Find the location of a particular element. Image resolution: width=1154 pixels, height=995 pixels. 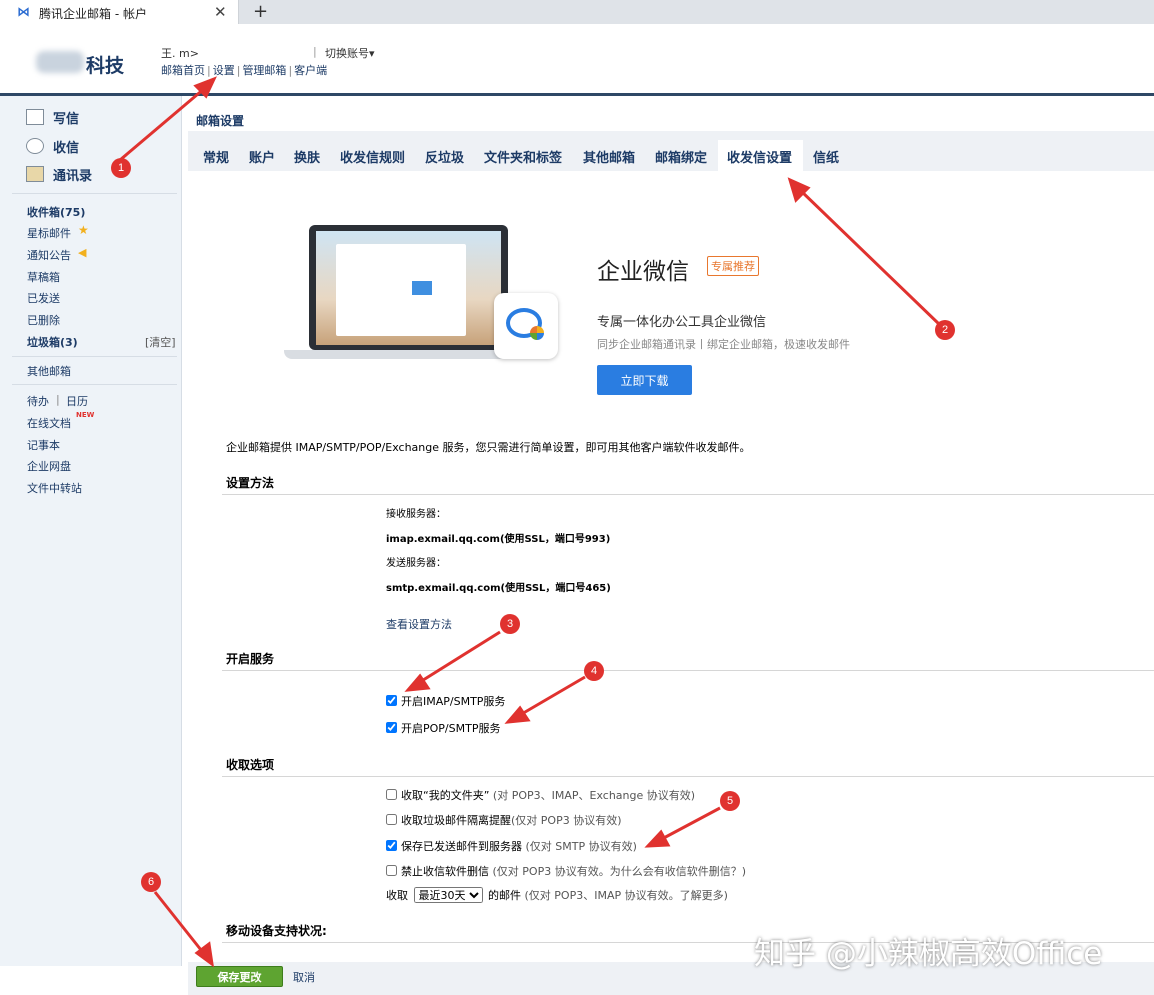

download-now-button: 立即下载 is located at coordinates (644, 380).